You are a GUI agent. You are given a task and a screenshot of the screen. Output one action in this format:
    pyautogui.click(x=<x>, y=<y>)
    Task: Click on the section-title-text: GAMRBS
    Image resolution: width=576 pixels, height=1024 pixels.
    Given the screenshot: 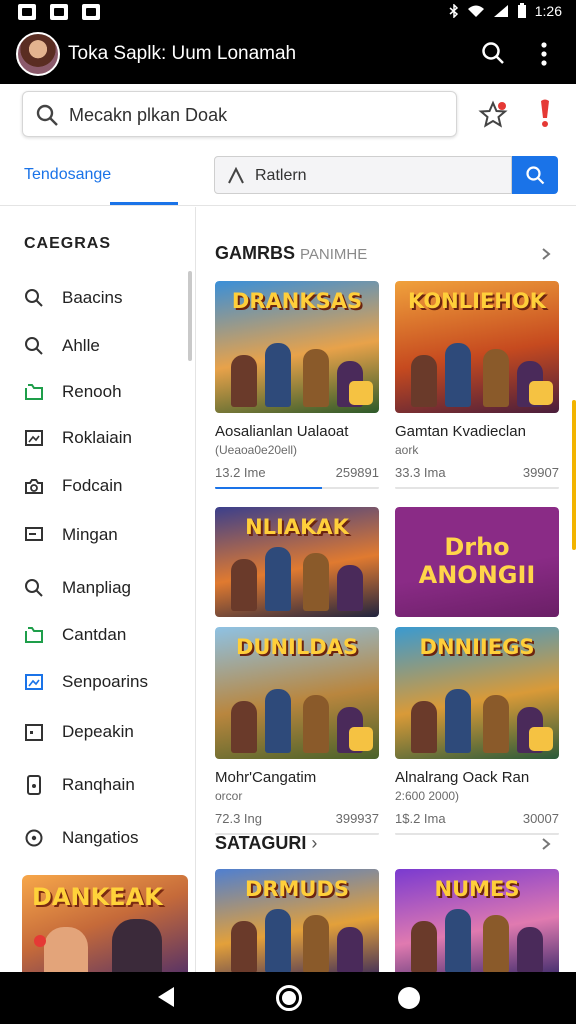 What is the action you would take?
    pyautogui.click(x=255, y=253)
    